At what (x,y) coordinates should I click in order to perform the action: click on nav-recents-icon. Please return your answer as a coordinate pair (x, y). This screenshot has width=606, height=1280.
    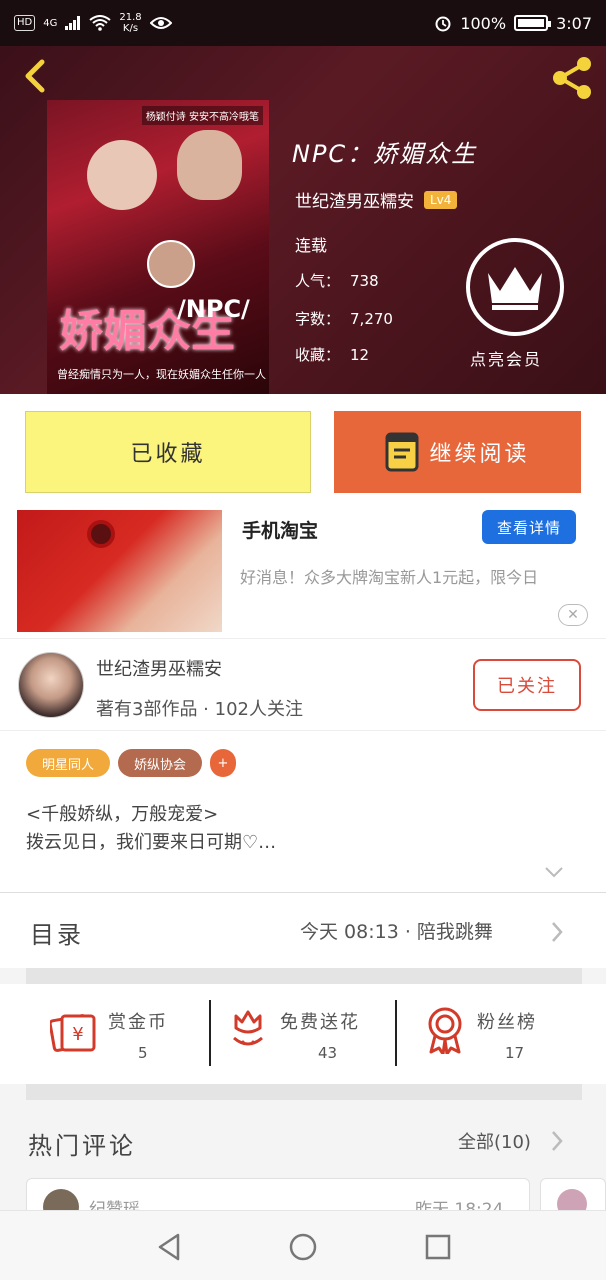
    Looking at the image, I should click on (438, 1247).